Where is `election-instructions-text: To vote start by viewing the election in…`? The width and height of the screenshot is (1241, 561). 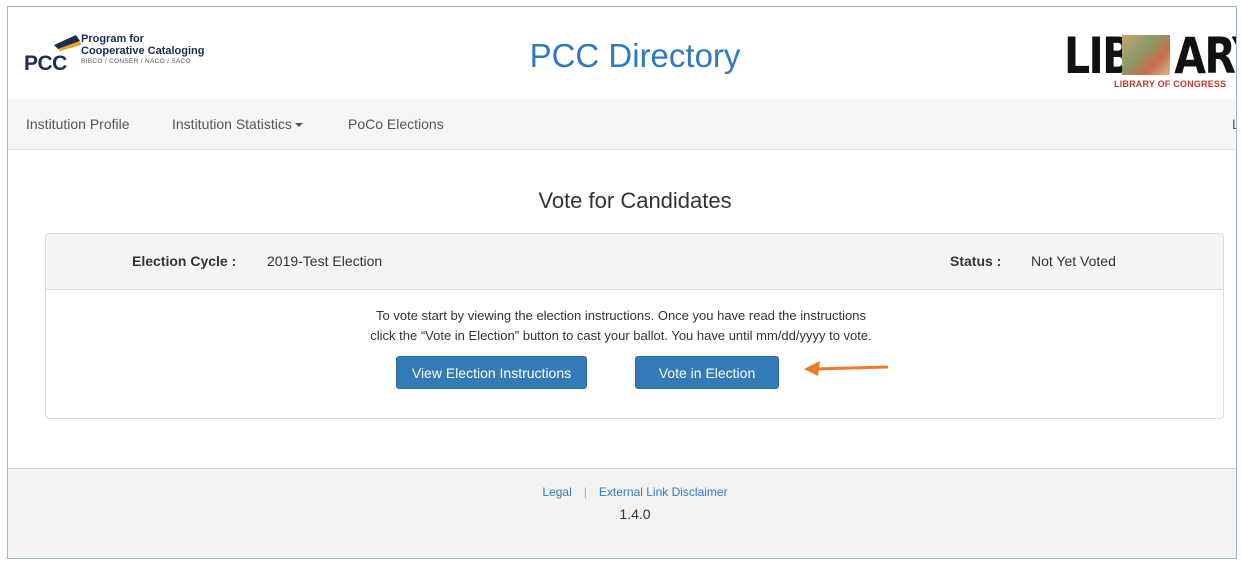
election-instructions-text: To vote start by viewing the election in… is located at coordinates (621, 326).